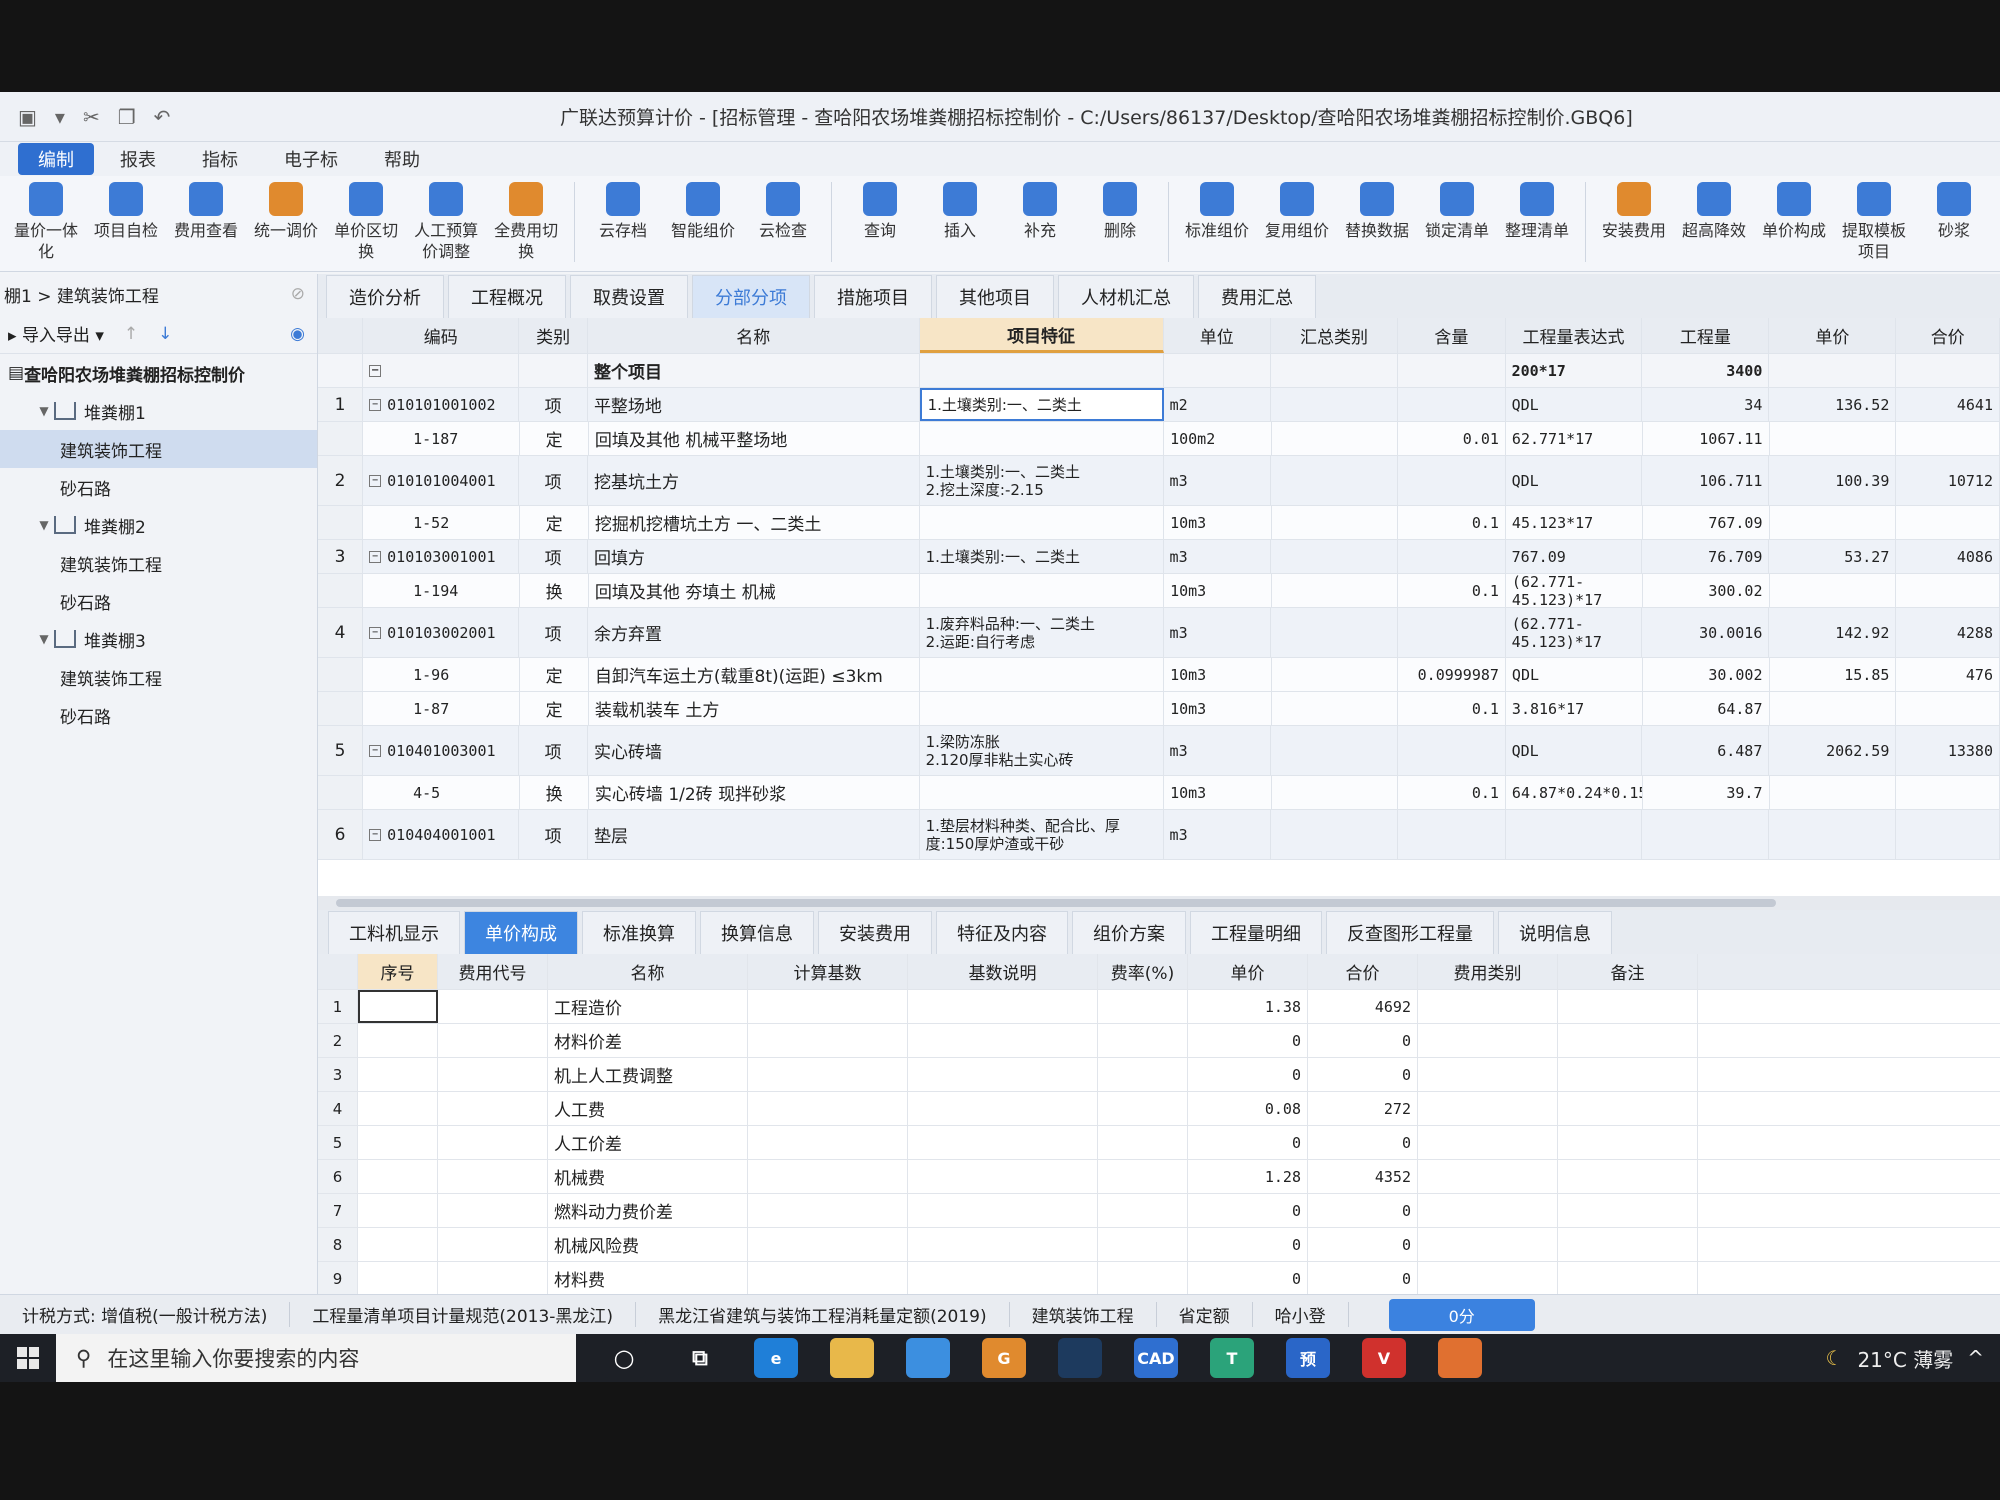  Describe the element at coordinates (1159, 371) in the screenshot. I see `whole-project-row: − 整个项目 200*17 3400` at that location.